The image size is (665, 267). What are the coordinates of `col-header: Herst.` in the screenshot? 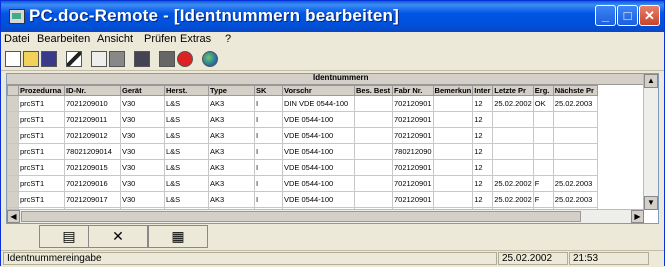 It's located at (186, 90).